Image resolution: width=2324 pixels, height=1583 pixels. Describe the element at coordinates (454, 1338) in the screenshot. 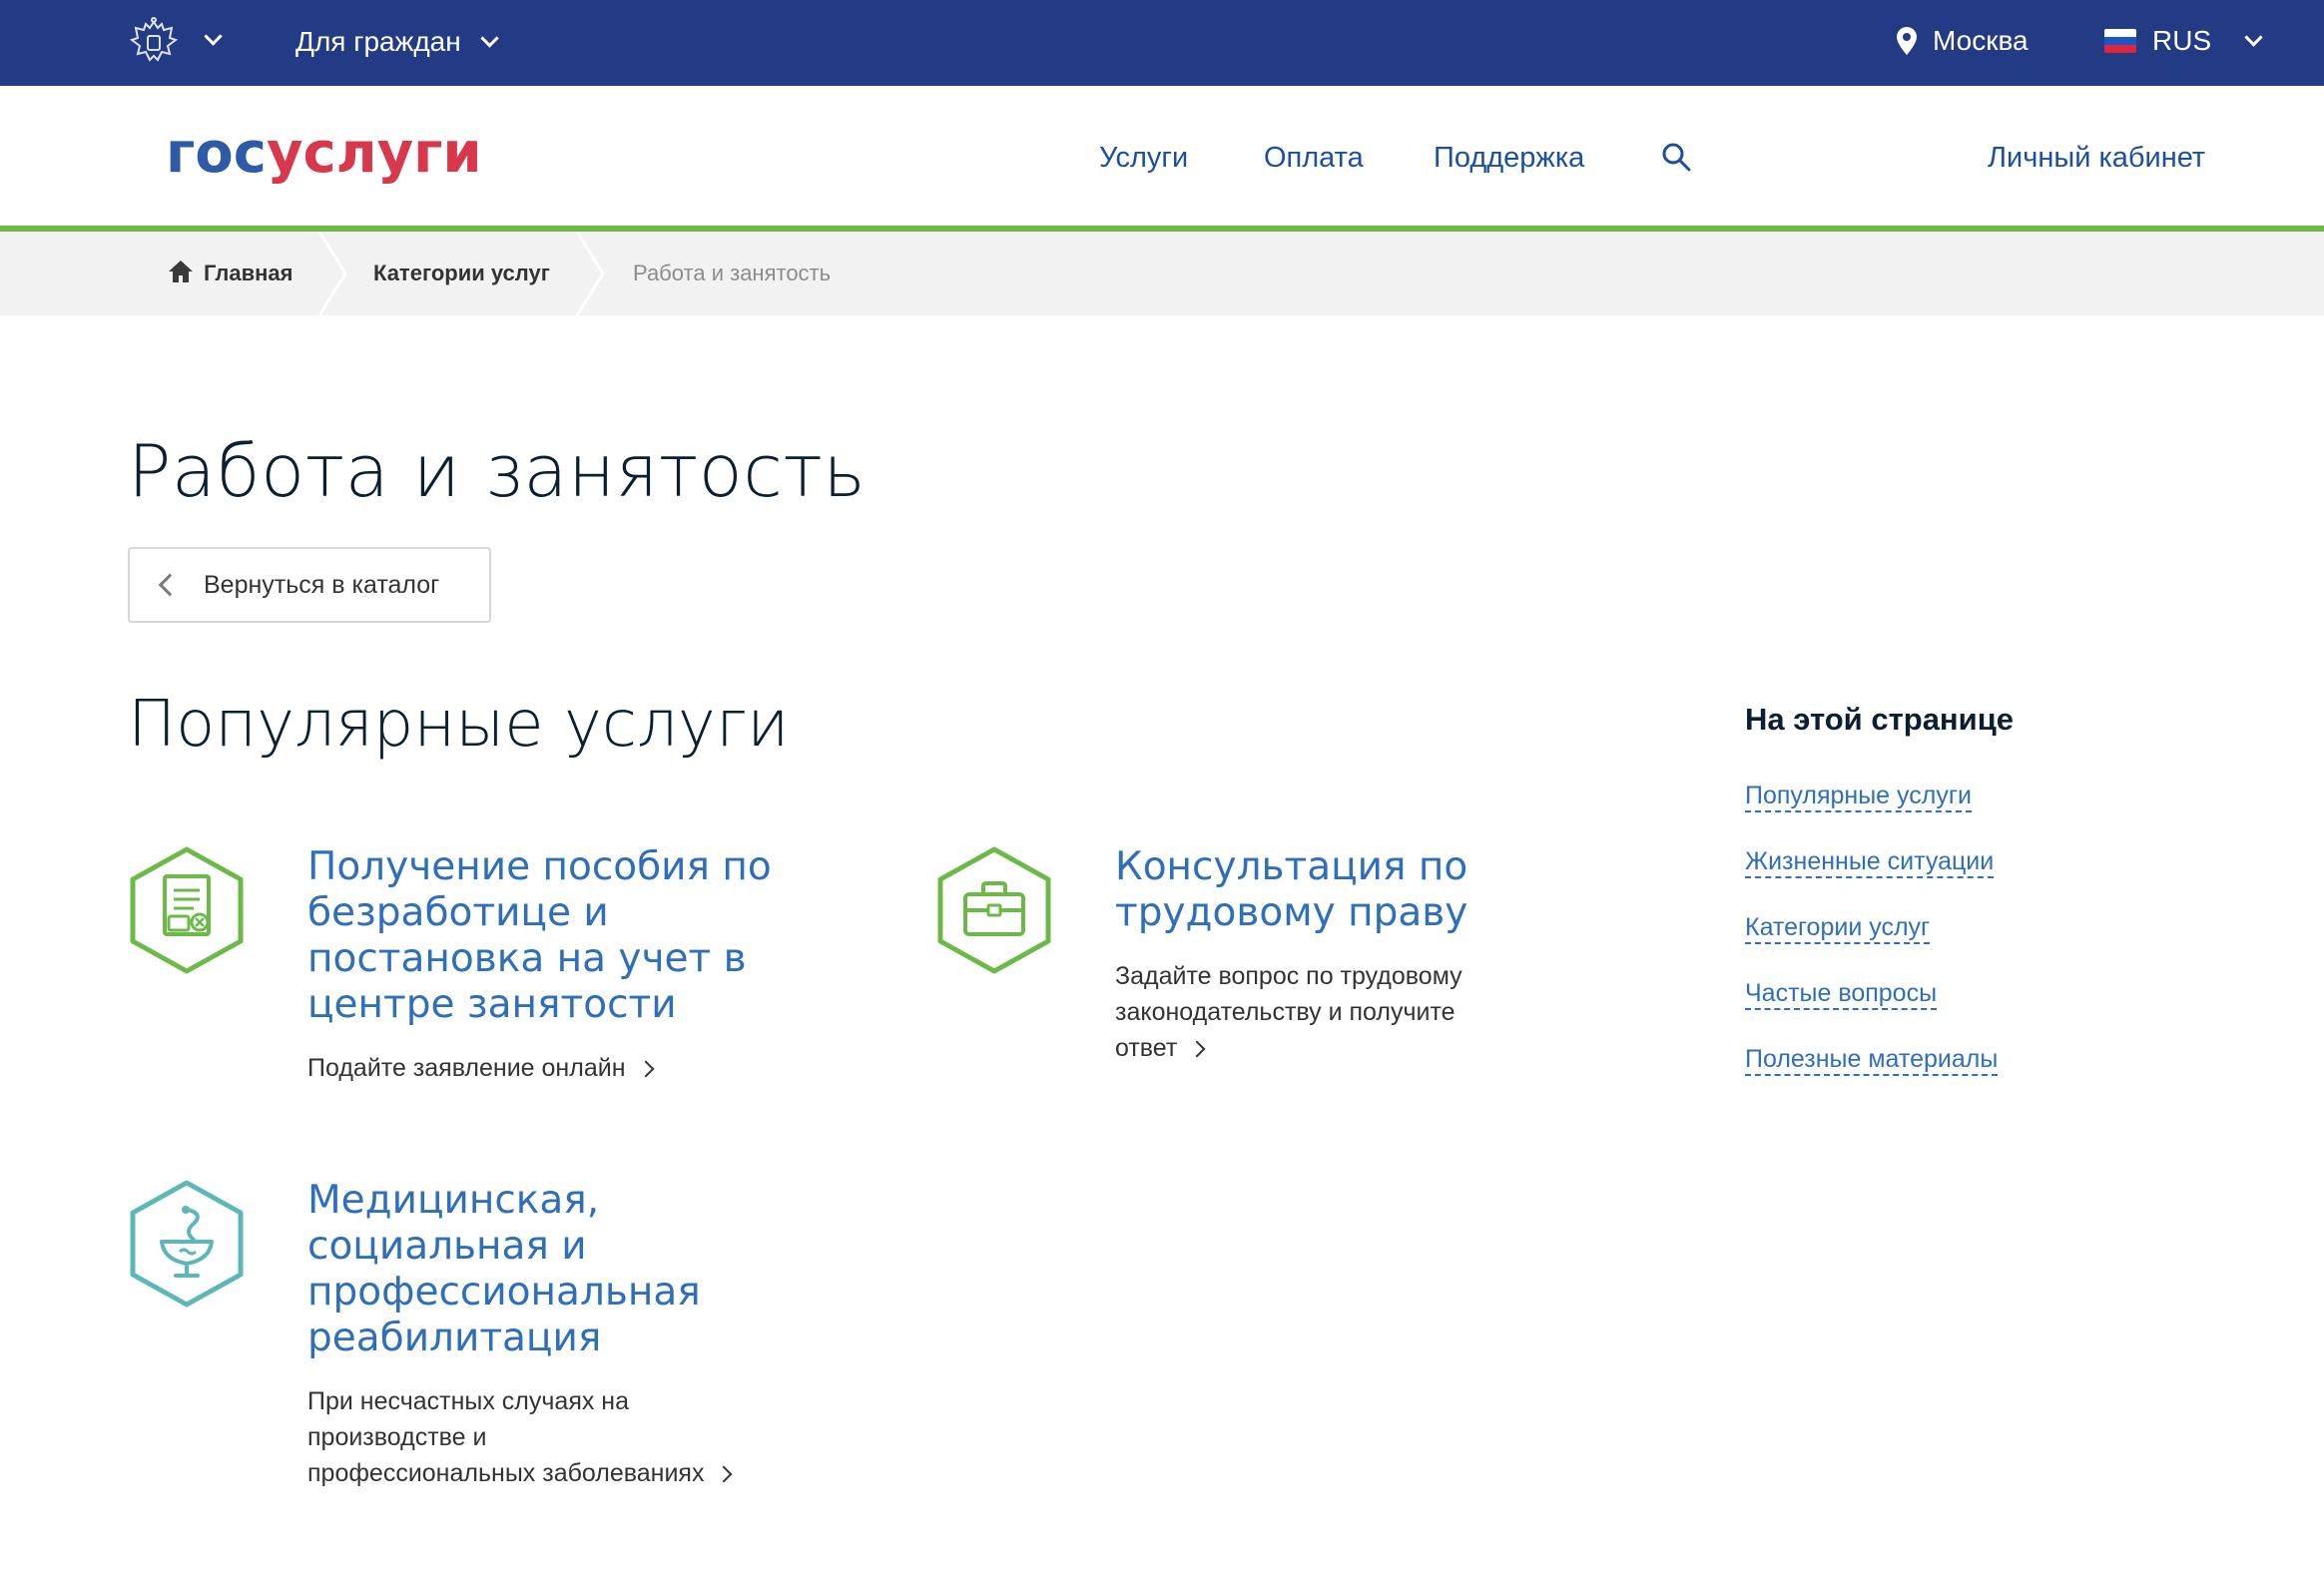

I see `service-title-line: реабилитация` at that location.